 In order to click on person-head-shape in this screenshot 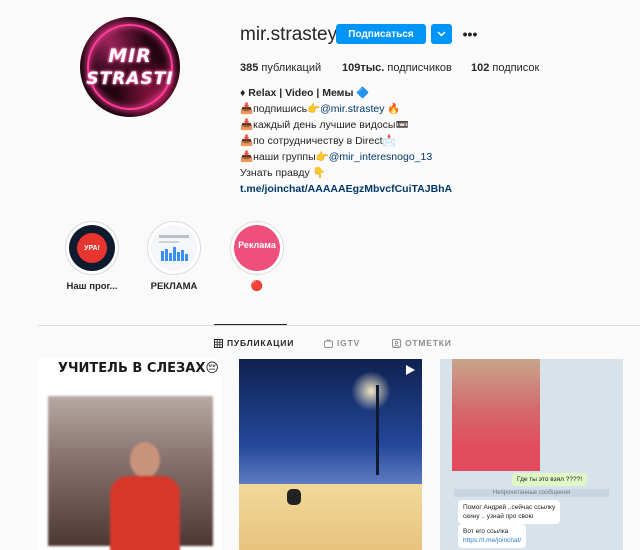, I will do `click(145, 460)`.